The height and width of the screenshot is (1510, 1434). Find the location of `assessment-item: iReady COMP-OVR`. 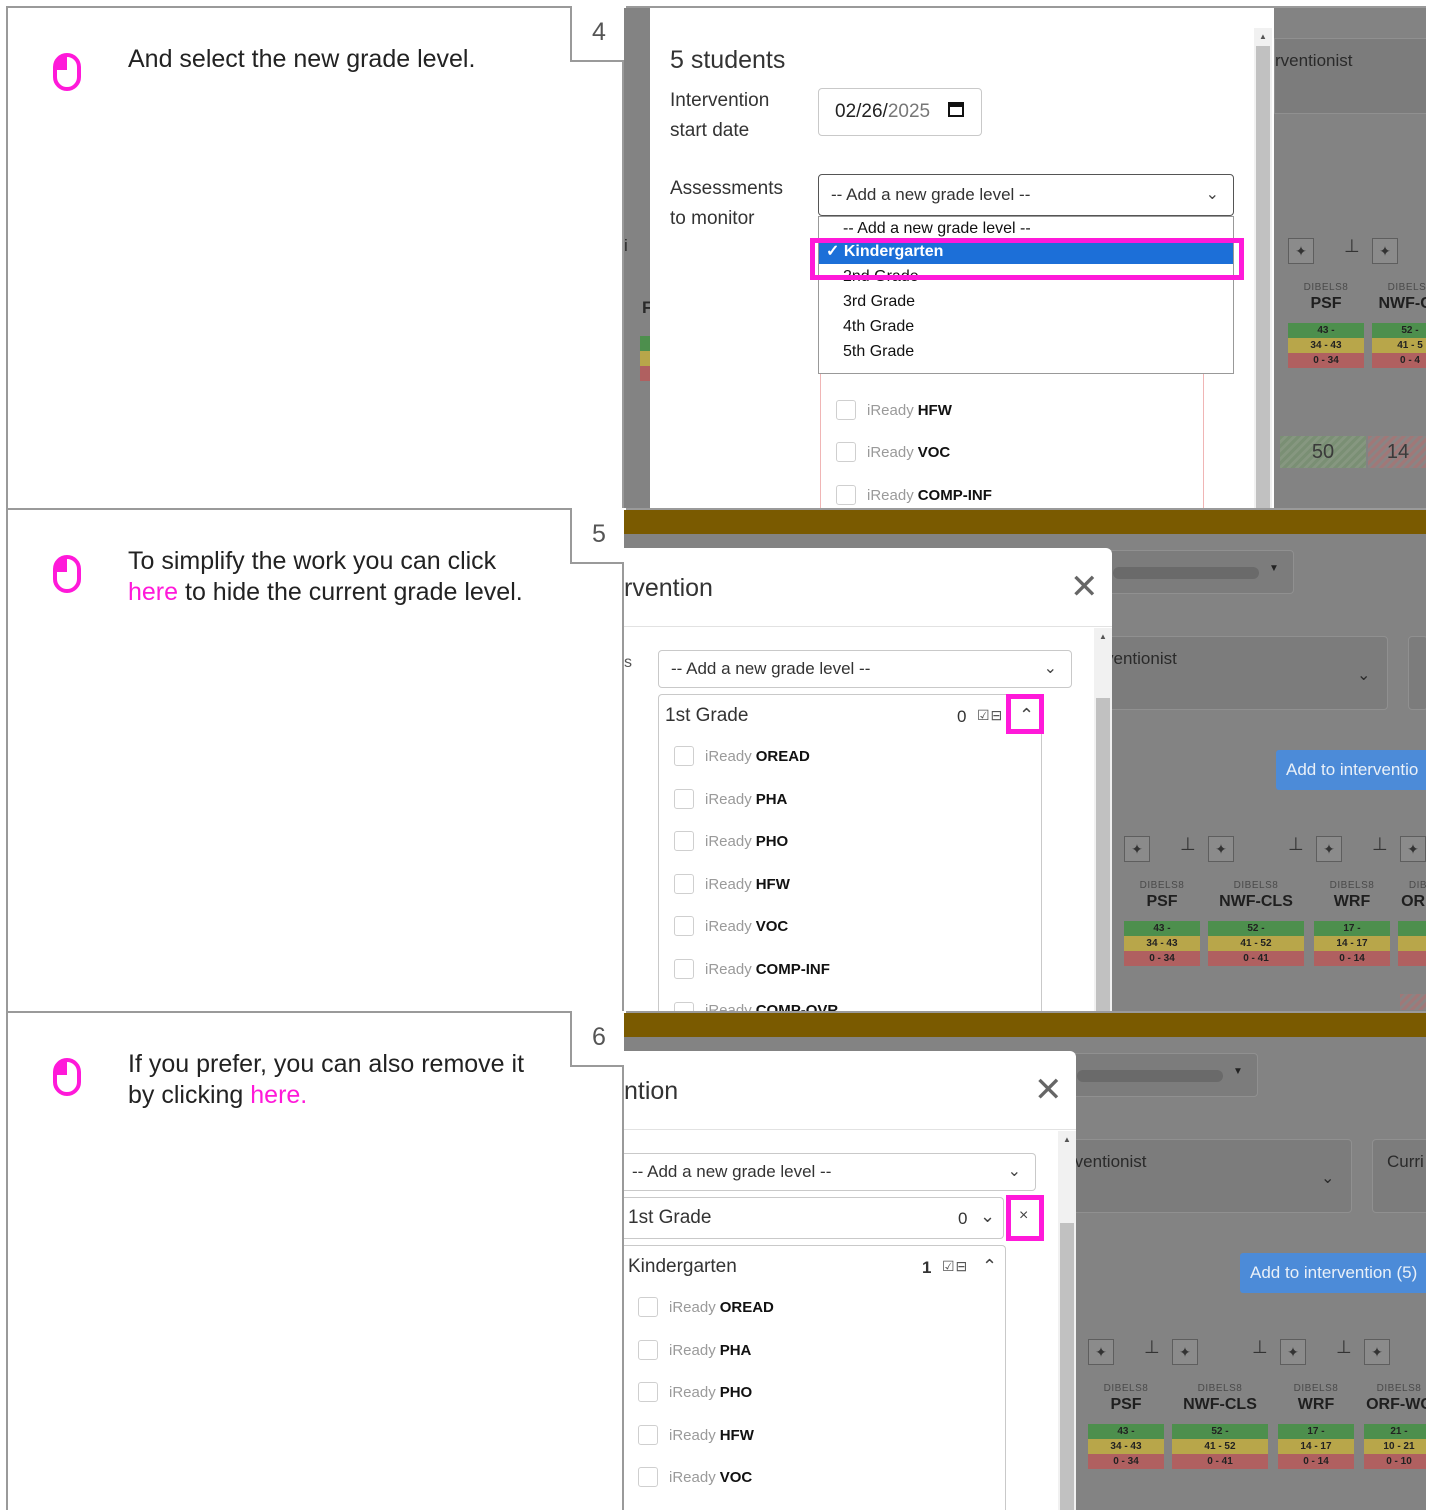

assessment-item: iReady COMP-OVR is located at coordinates (756, 1006).